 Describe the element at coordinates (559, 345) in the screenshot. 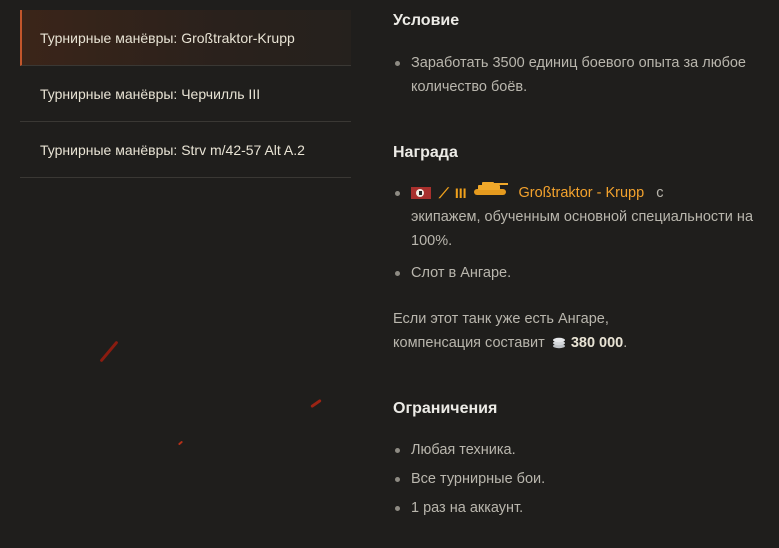

I see `credits-icon` at that location.